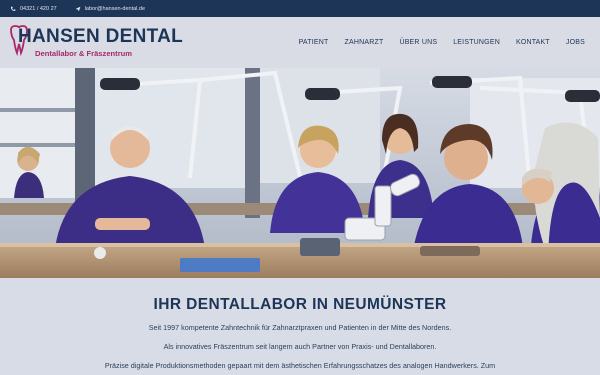 This screenshot has width=600, height=375. I want to click on page-headline: IHR DENTALLABOR IN NEUMÜNSTER, so click(300, 304).